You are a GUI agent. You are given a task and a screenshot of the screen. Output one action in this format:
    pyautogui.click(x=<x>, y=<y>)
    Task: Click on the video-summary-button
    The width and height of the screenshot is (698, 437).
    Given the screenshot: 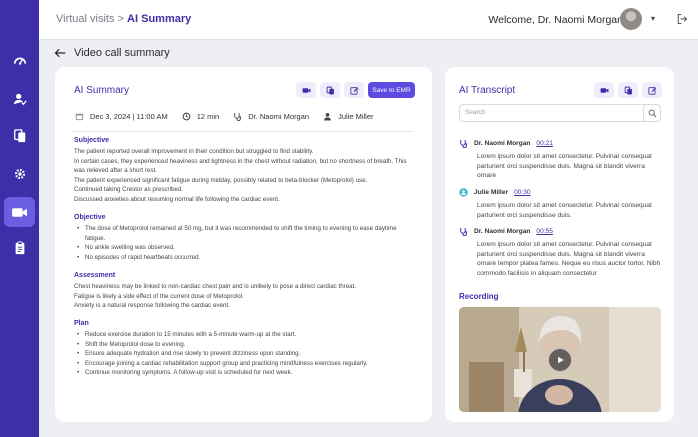 What is the action you would take?
    pyautogui.click(x=306, y=90)
    